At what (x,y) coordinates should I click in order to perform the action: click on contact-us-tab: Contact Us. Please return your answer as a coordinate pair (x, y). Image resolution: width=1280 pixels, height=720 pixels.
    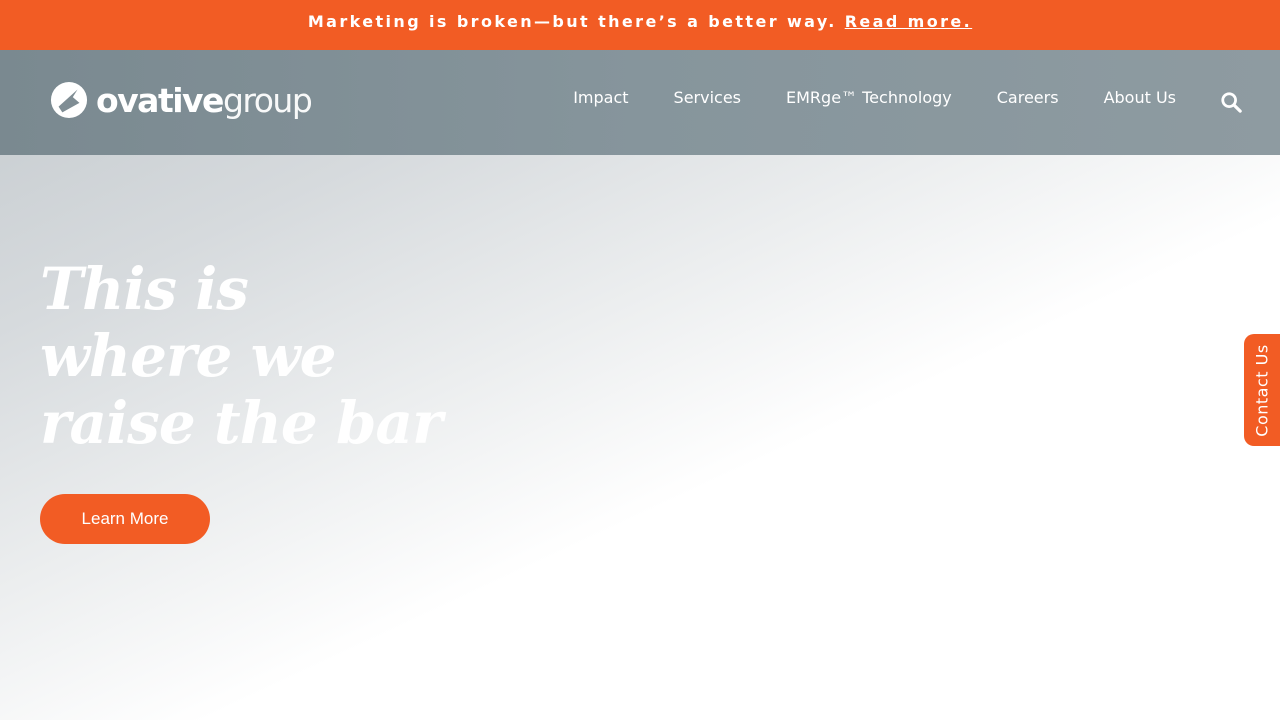
    Looking at the image, I should click on (1262, 390).